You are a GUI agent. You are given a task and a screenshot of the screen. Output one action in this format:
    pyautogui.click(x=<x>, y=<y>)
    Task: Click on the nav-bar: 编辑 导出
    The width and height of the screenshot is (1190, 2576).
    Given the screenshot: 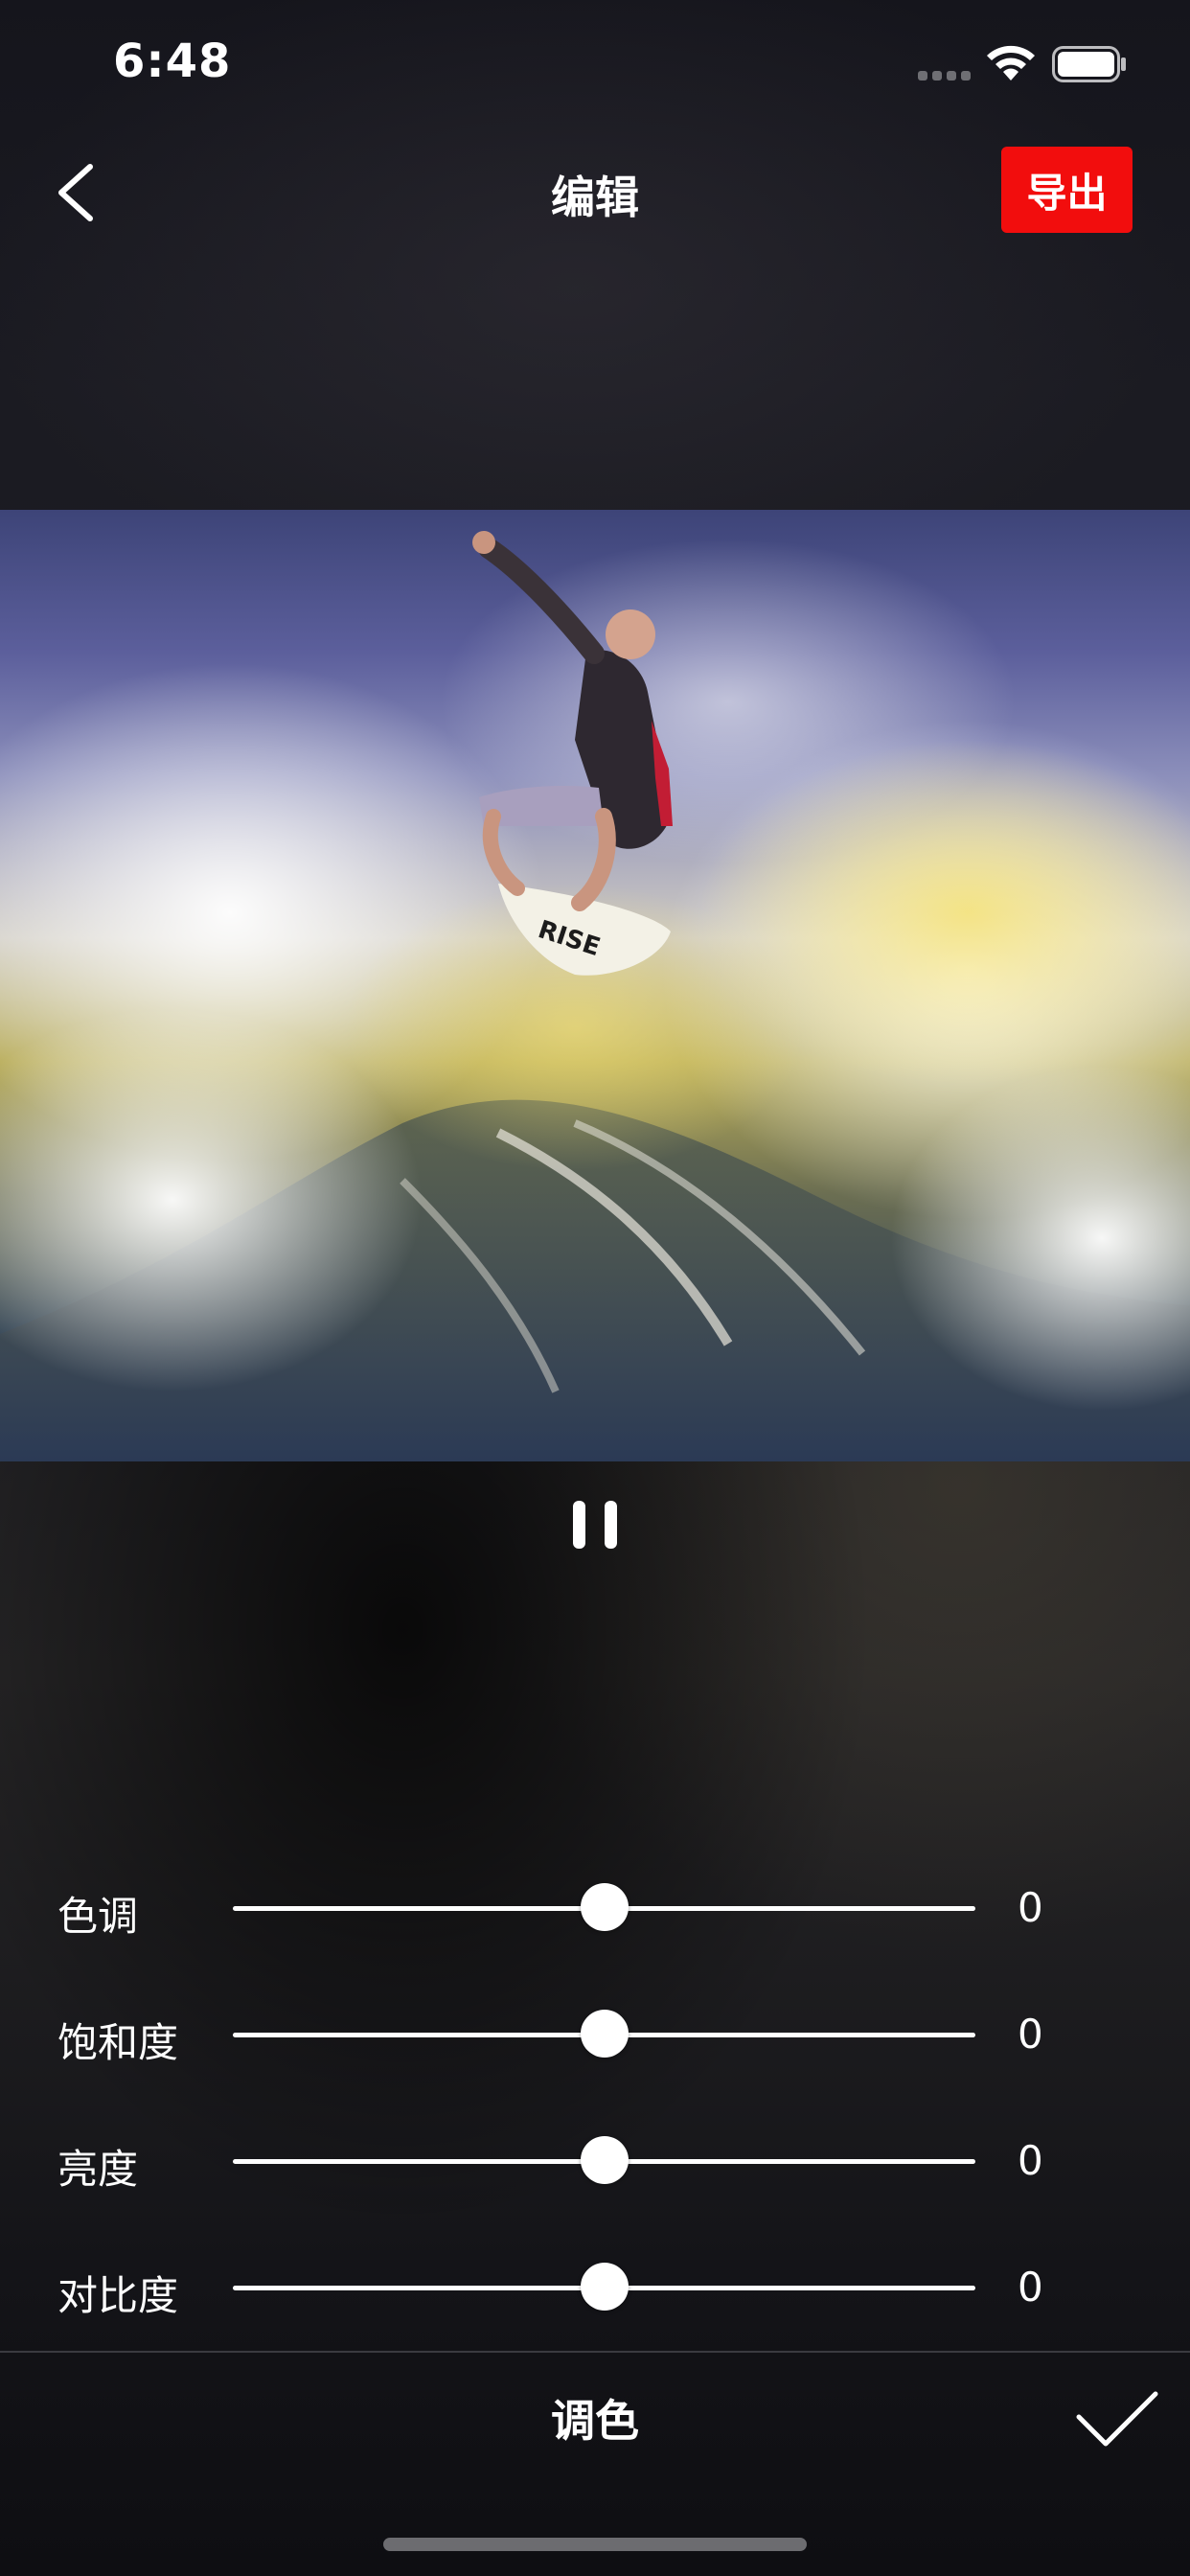 What is the action you would take?
    pyautogui.click(x=595, y=191)
    